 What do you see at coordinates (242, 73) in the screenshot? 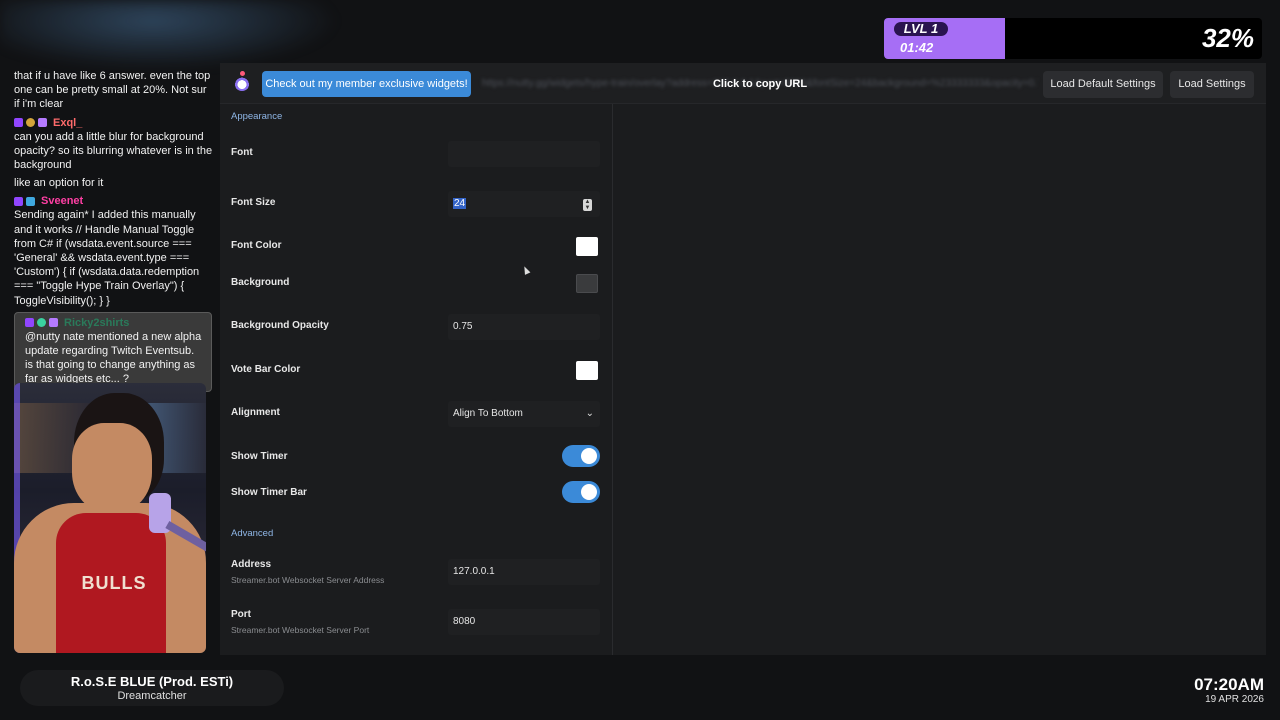
I see `logo-dot-icon` at bounding box center [242, 73].